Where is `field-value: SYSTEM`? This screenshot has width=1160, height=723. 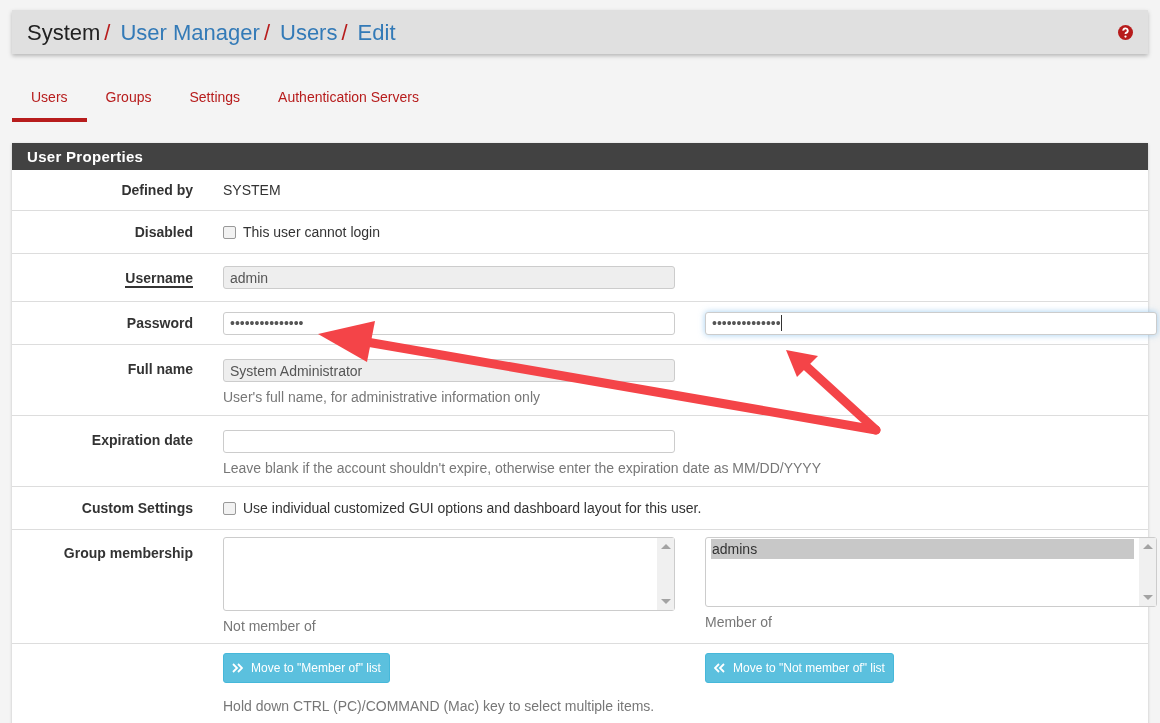 field-value: SYSTEM is located at coordinates (252, 190).